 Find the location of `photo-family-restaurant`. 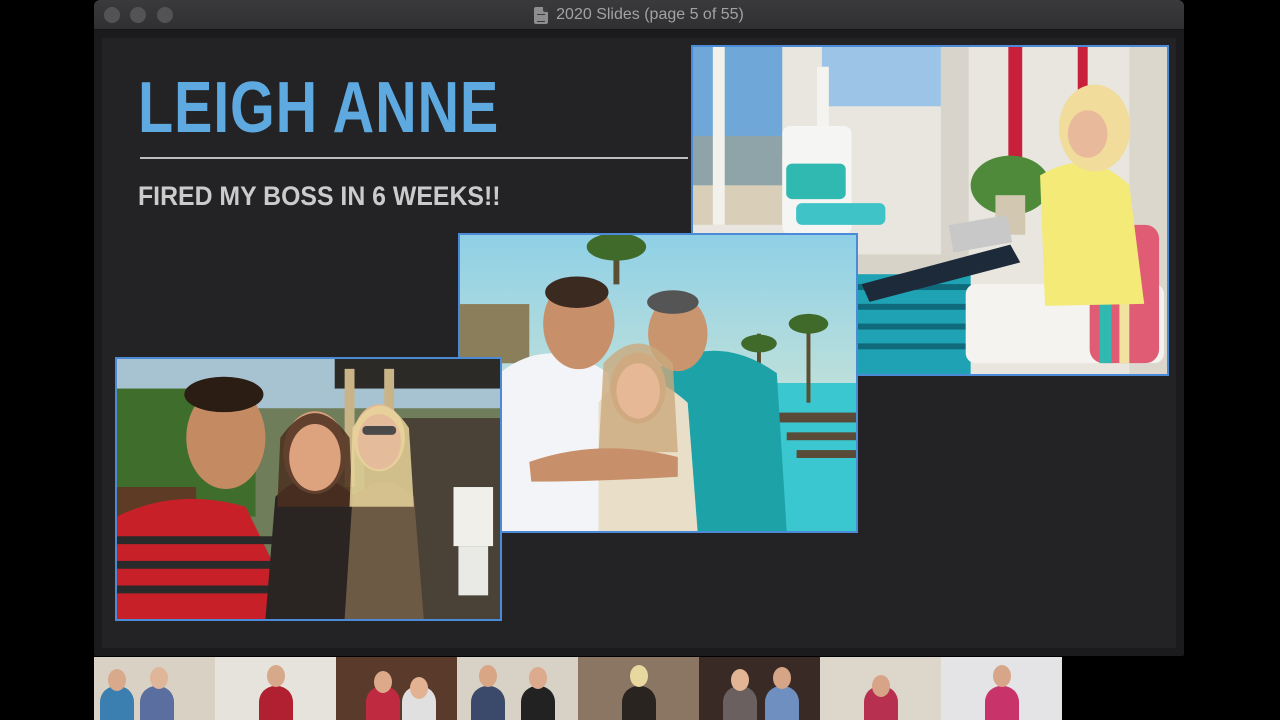

photo-family-restaurant is located at coordinates (308, 489).